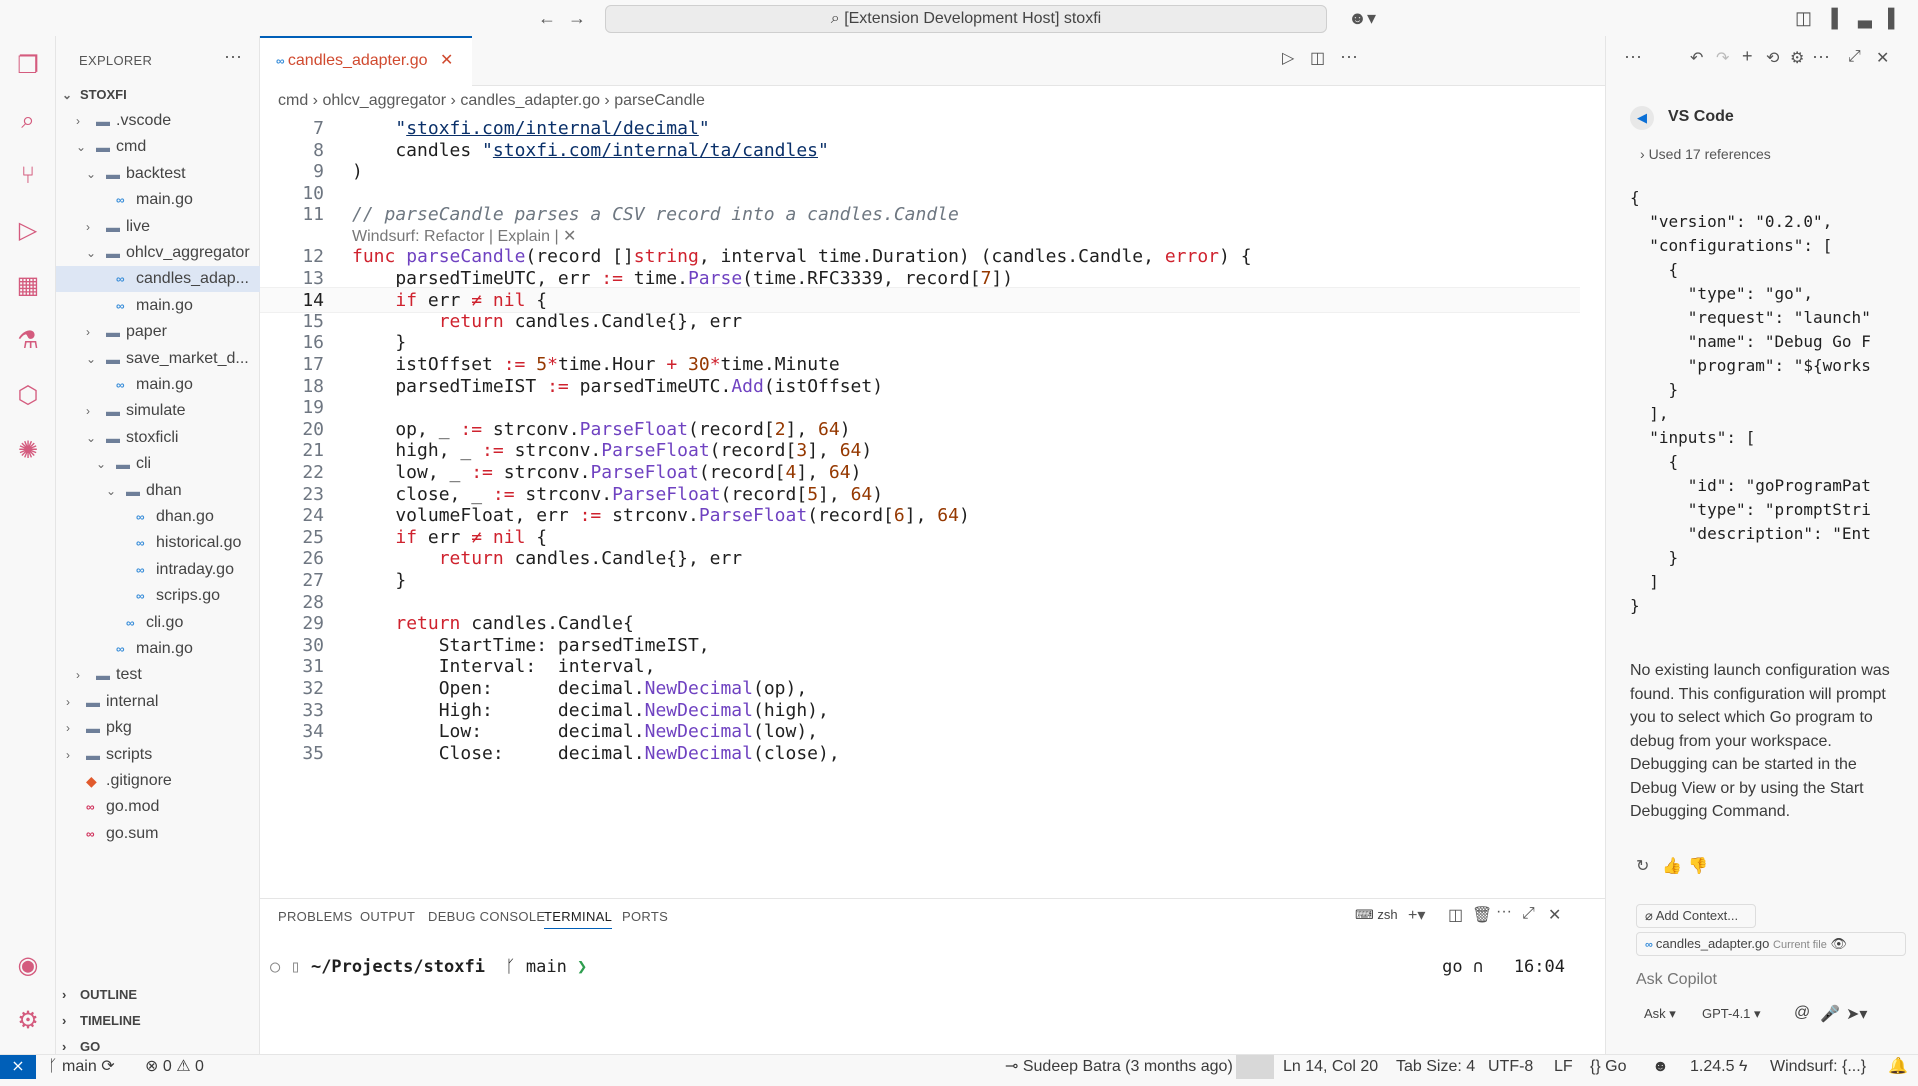  I want to click on panel-tab-debug-console: DEBUG CONSOLE, so click(486, 916).